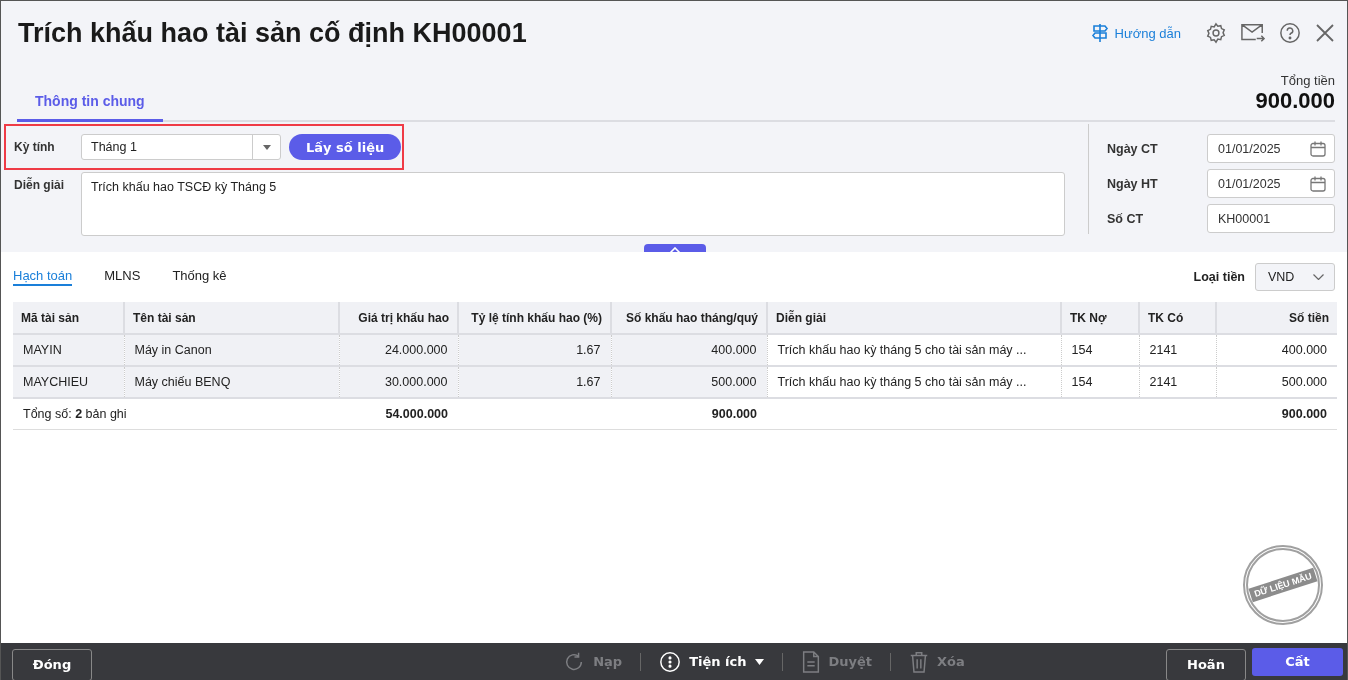 Image resolution: width=1348 pixels, height=680 pixels. I want to click on field-label: Ngày HT, so click(1132, 183).